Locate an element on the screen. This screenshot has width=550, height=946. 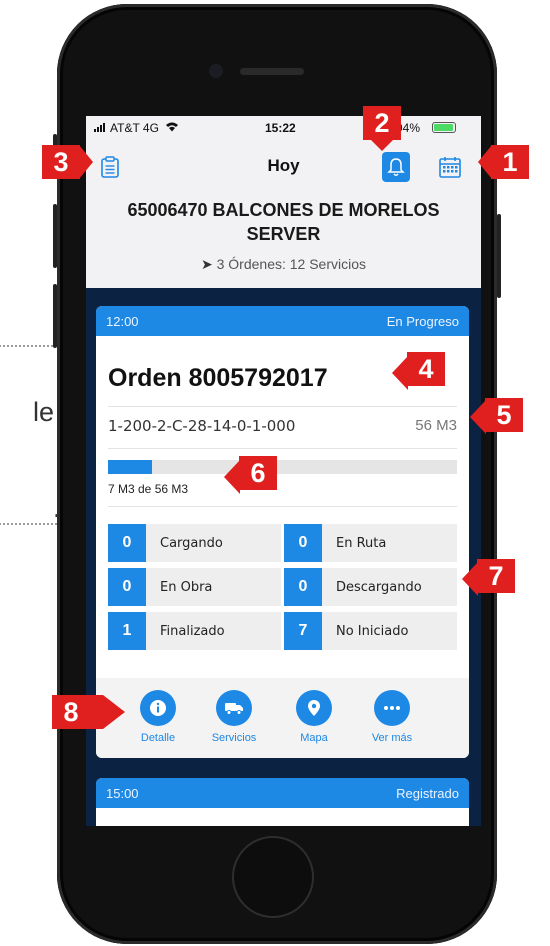
volume-down-button is located at coordinates (55, 316).